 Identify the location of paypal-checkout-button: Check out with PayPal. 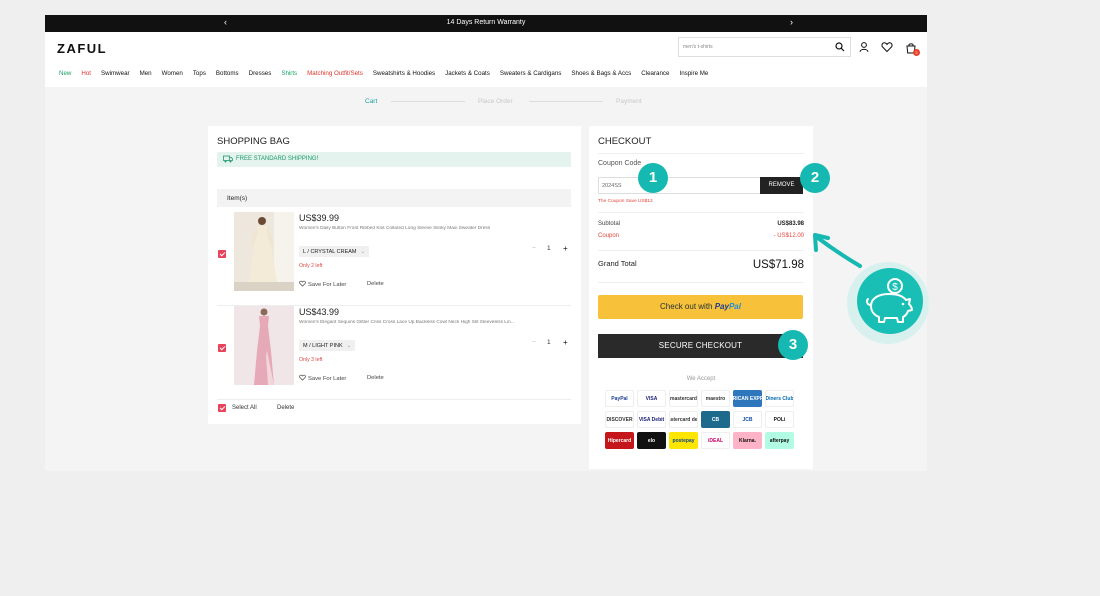
(700, 307).